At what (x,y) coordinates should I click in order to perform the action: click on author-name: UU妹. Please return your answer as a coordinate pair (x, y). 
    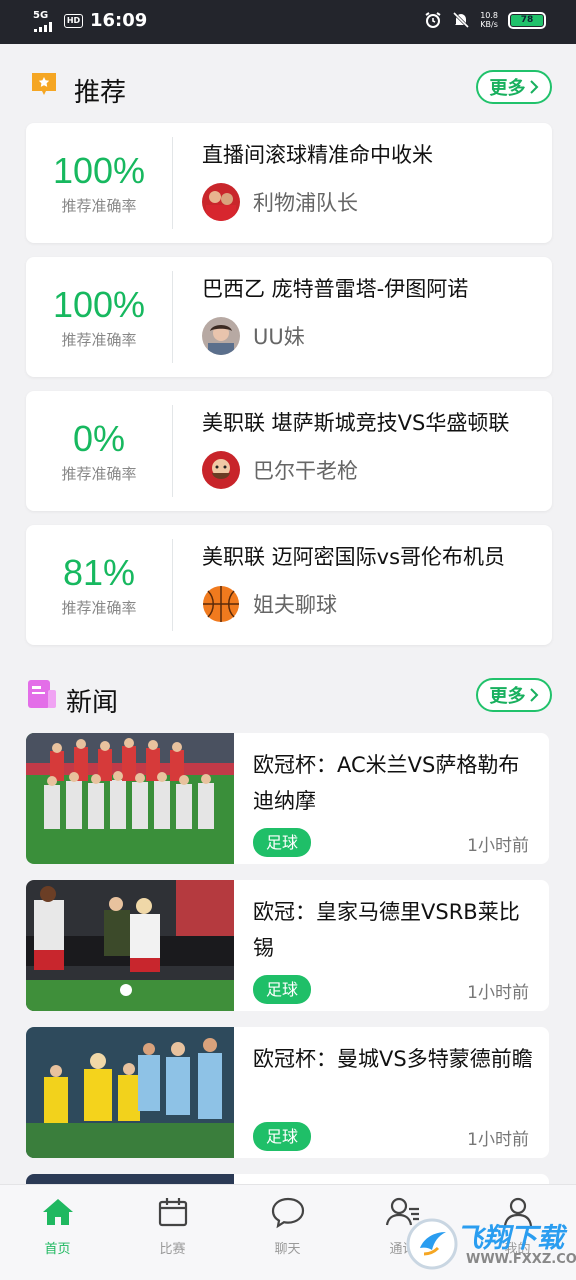
    Looking at the image, I should click on (279, 337).